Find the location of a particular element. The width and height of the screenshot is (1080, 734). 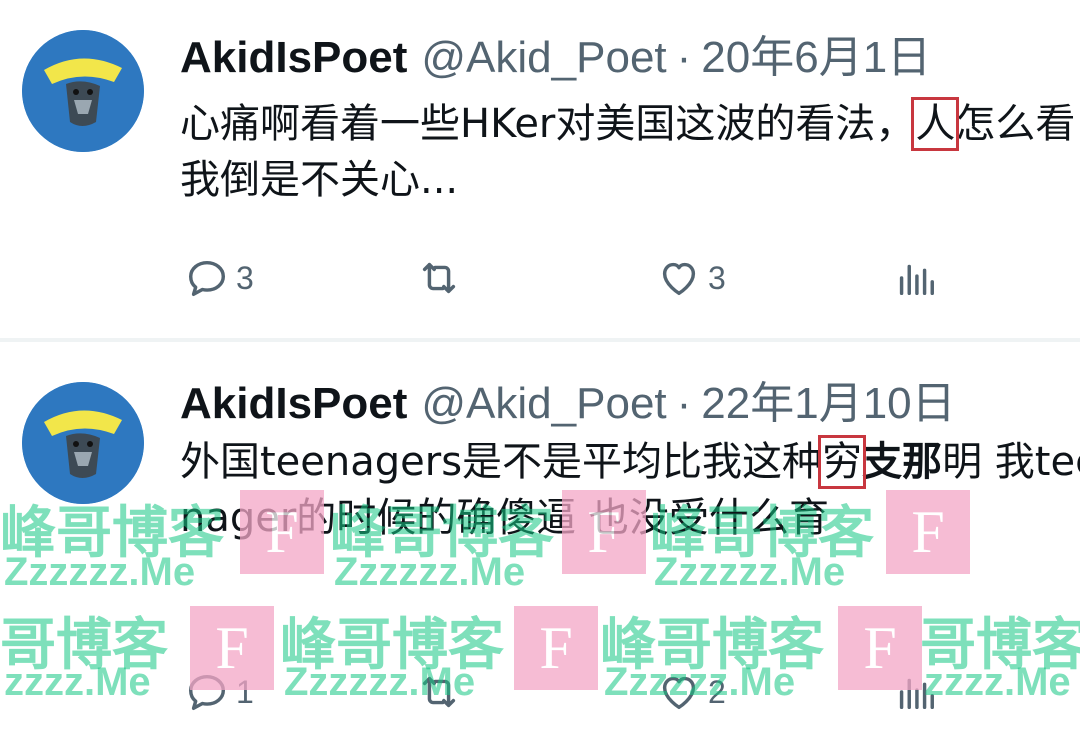

tweet-actions: 3 3 is located at coordinates (630, 278).